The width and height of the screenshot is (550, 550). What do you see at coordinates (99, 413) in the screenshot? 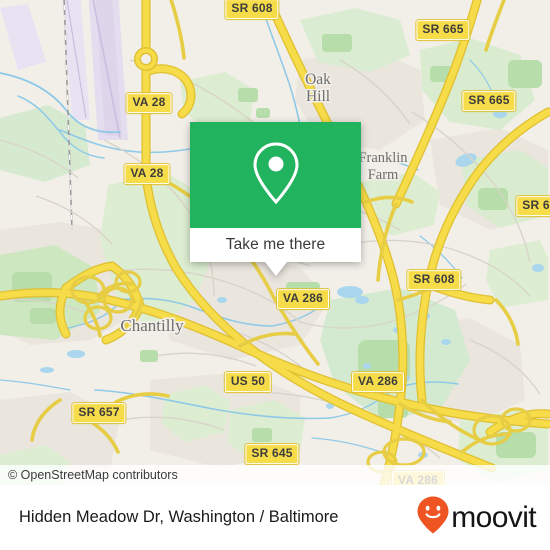
I see `road-shield: SR 657` at bounding box center [99, 413].